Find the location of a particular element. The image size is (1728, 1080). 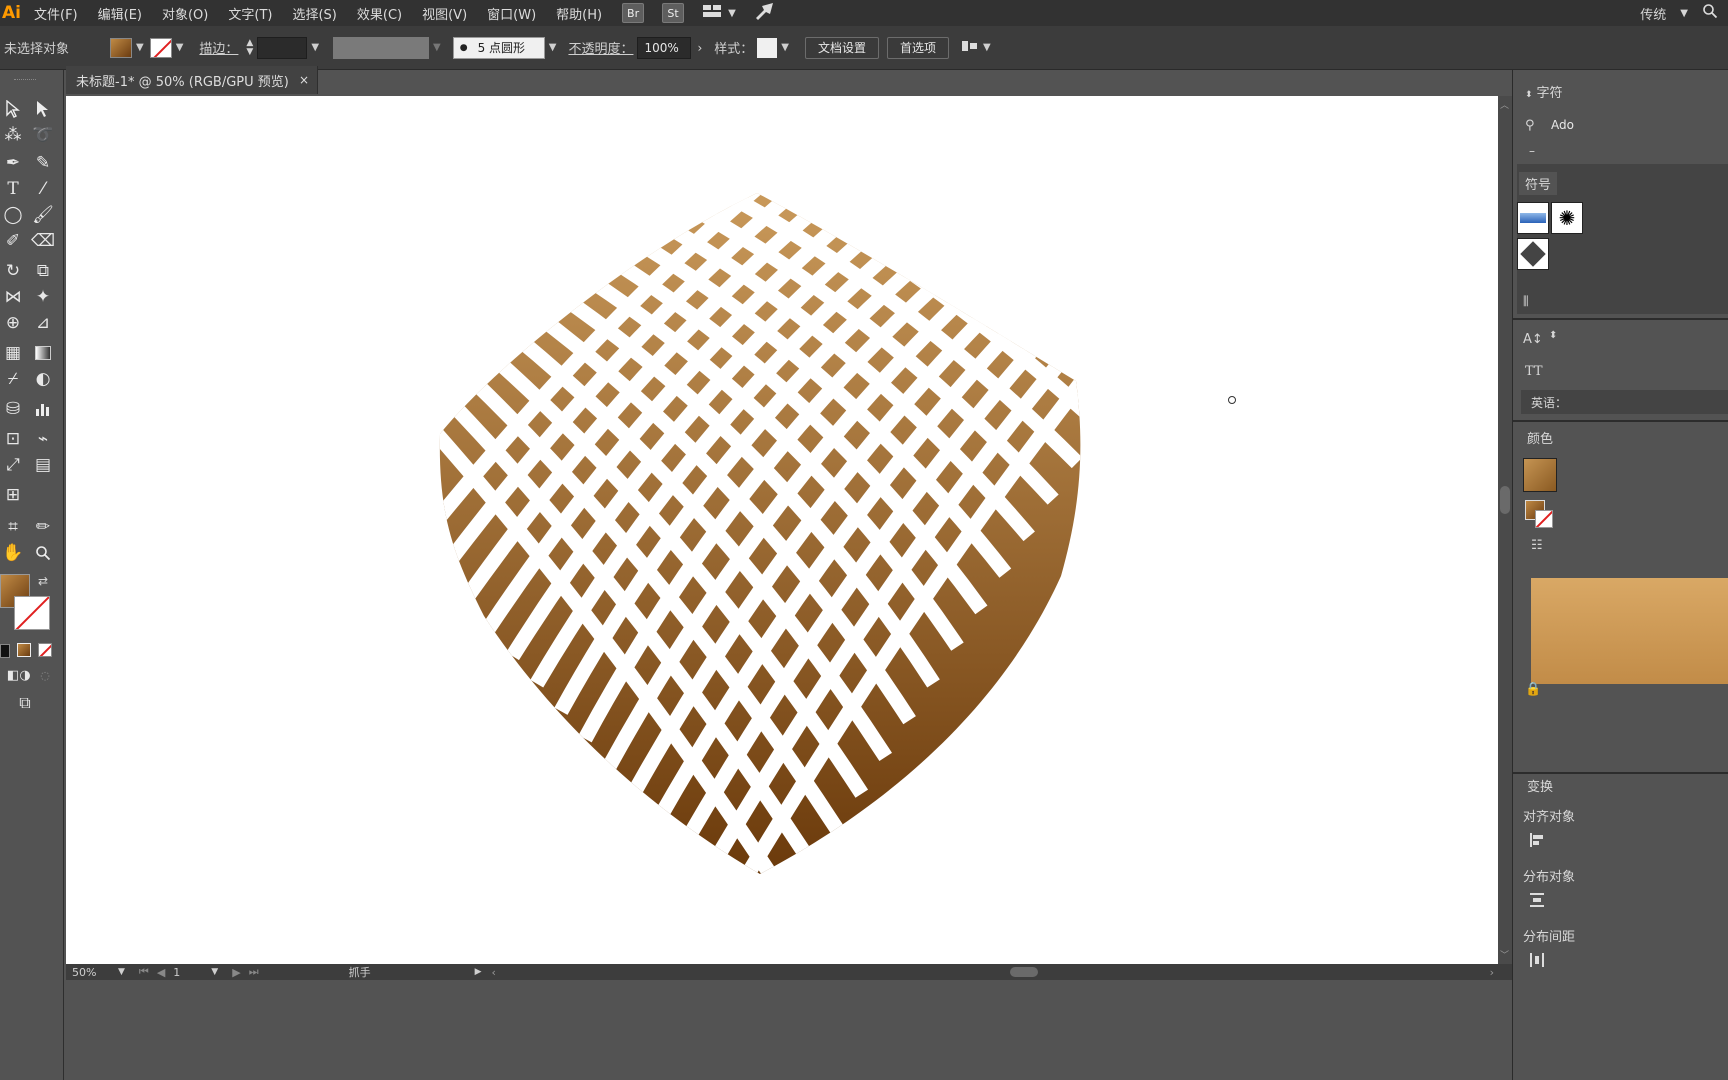

eyedropper-icon: ⌿ is located at coordinates (13, 379).